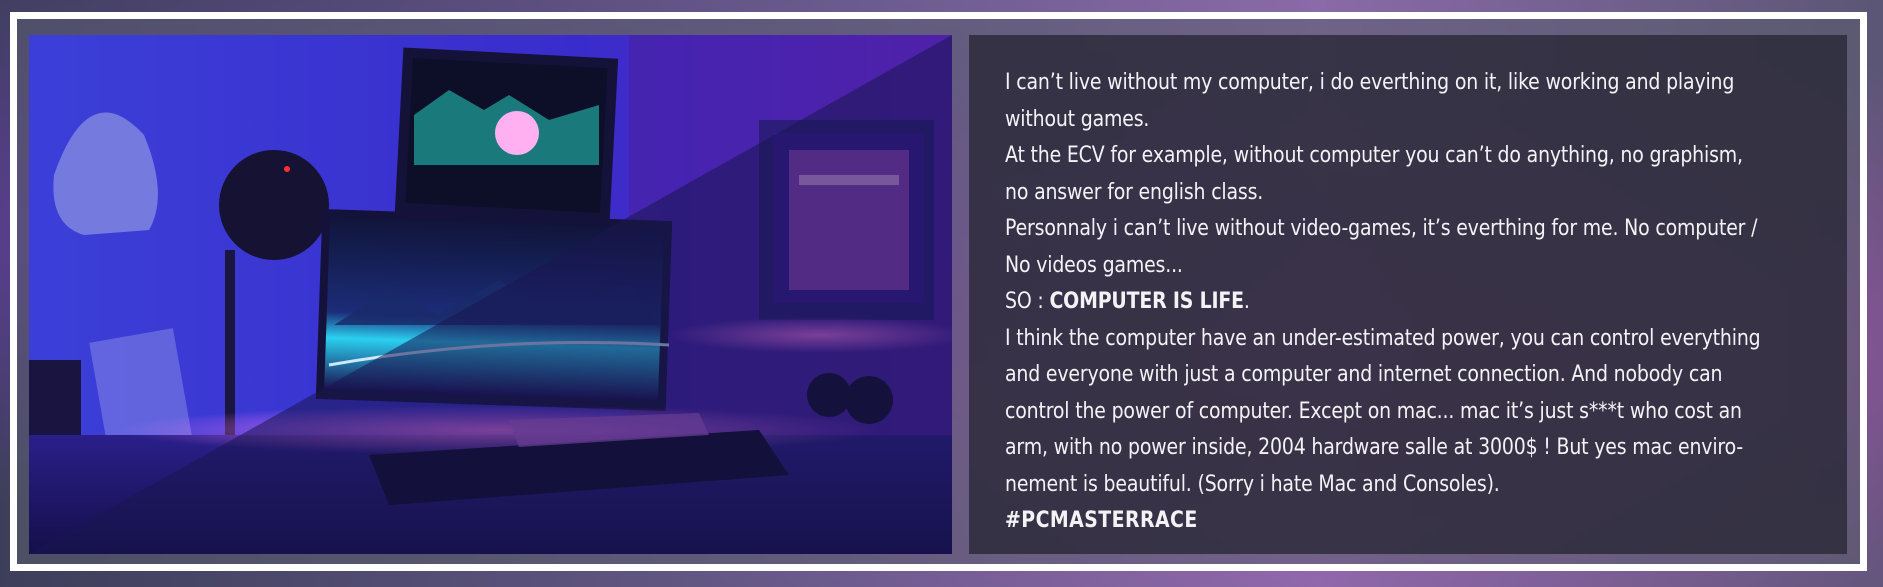 This screenshot has height=587, width=1883. I want to click on so-emphasis: COMPUTER IS LIFE, so click(1146, 301).